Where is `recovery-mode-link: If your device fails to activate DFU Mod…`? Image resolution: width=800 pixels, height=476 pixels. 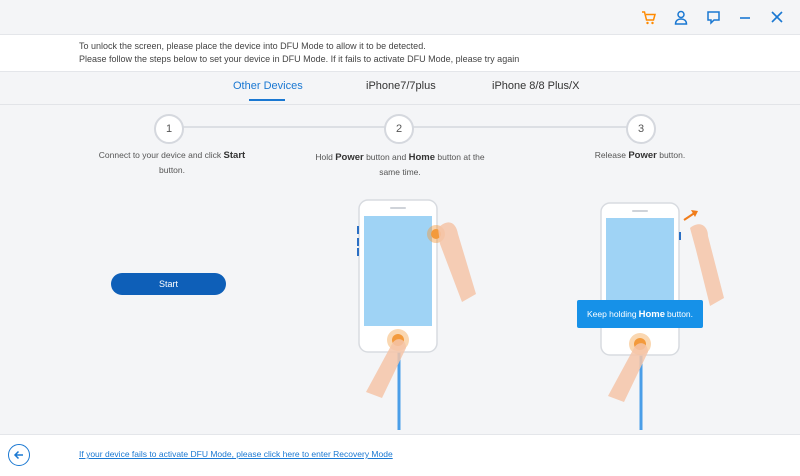
recovery-mode-link: If your device fails to activate DFU Mod… is located at coordinates (236, 454).